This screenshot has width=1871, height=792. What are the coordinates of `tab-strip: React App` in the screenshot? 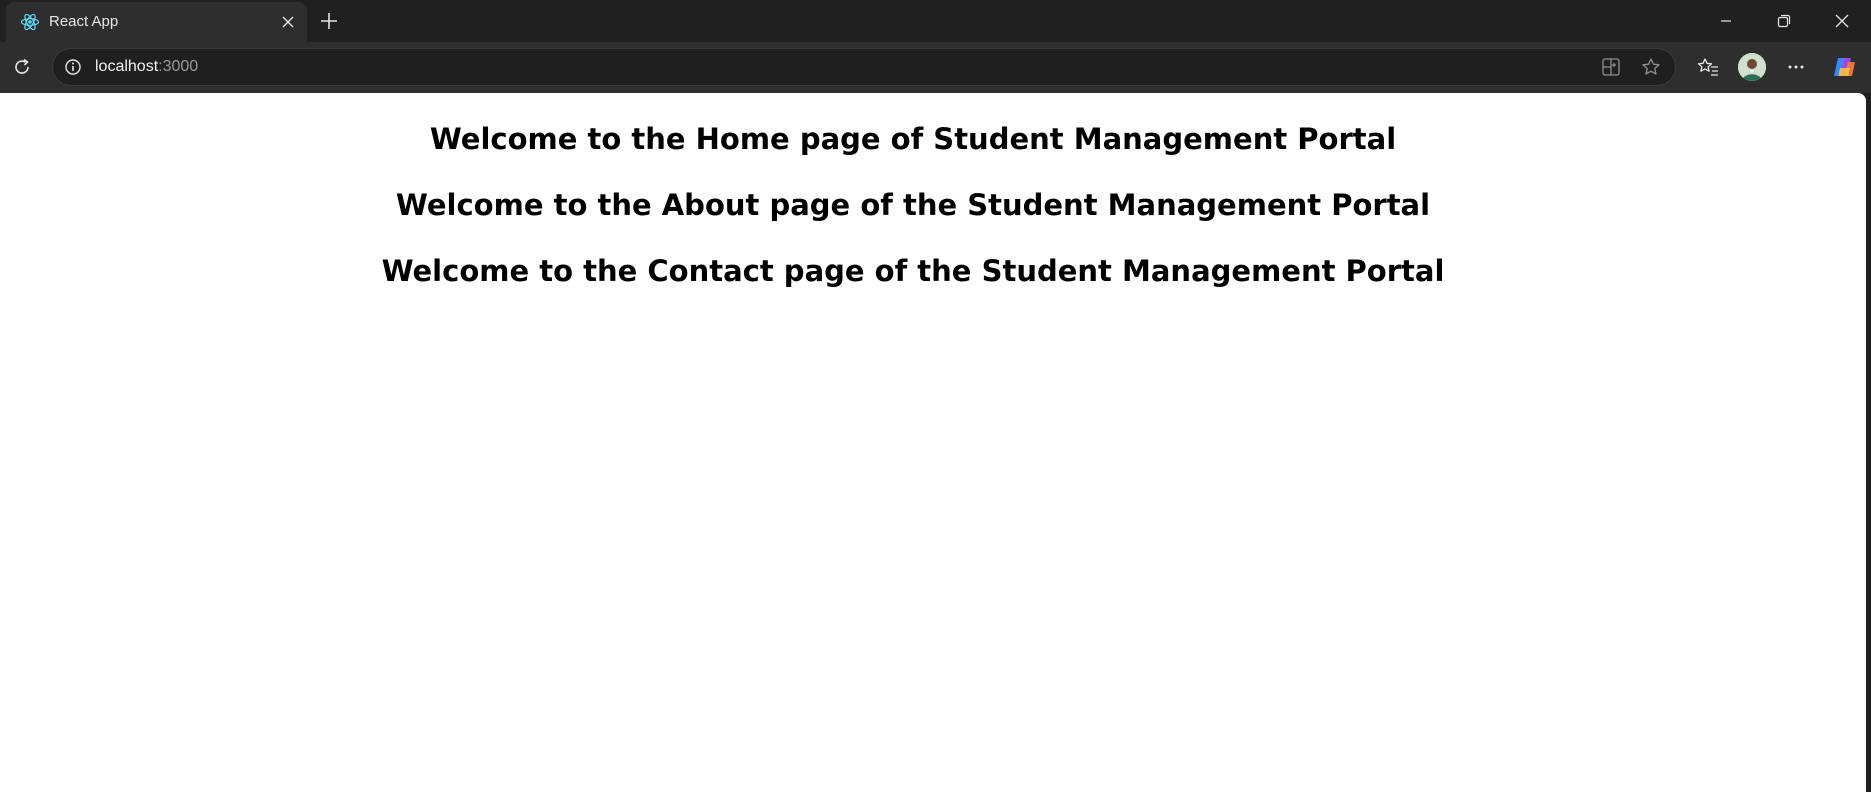 It's located at (935, 21).